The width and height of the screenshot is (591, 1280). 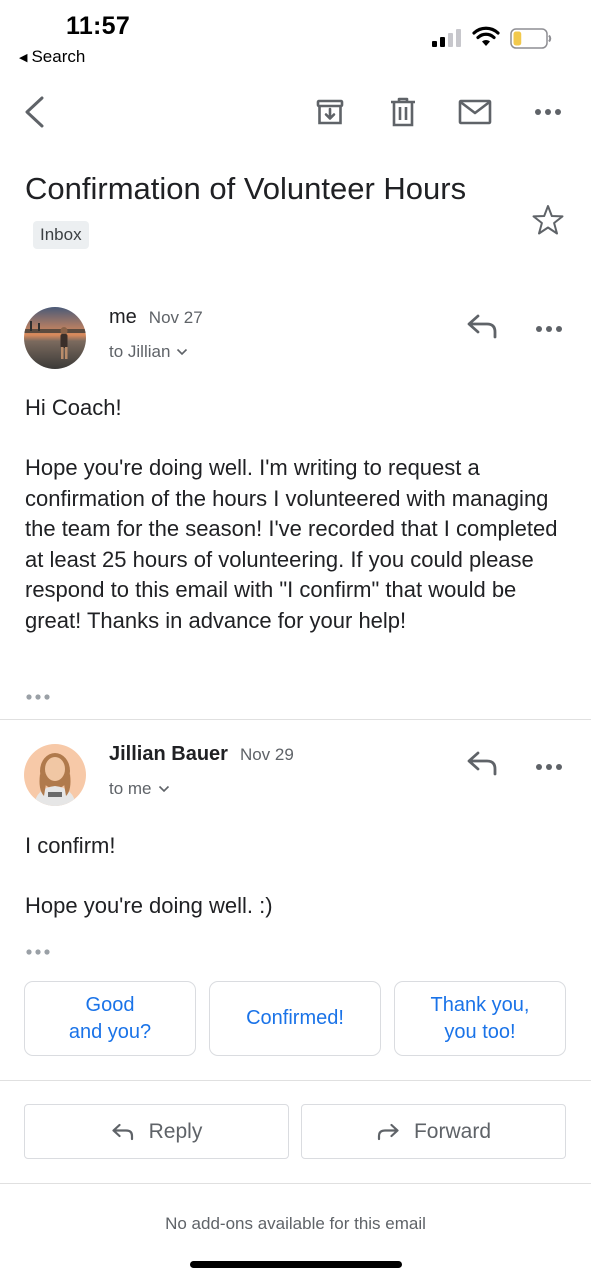 I want to click on toolbar-more-button, so click(x=548, y=112).